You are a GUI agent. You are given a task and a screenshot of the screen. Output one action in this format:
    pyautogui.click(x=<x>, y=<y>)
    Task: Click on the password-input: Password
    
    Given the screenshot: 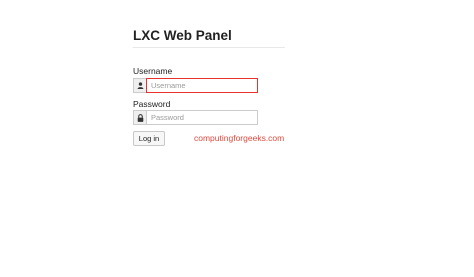 What is the action you would take?
    pyautogui.click(x=202, y=117)
    